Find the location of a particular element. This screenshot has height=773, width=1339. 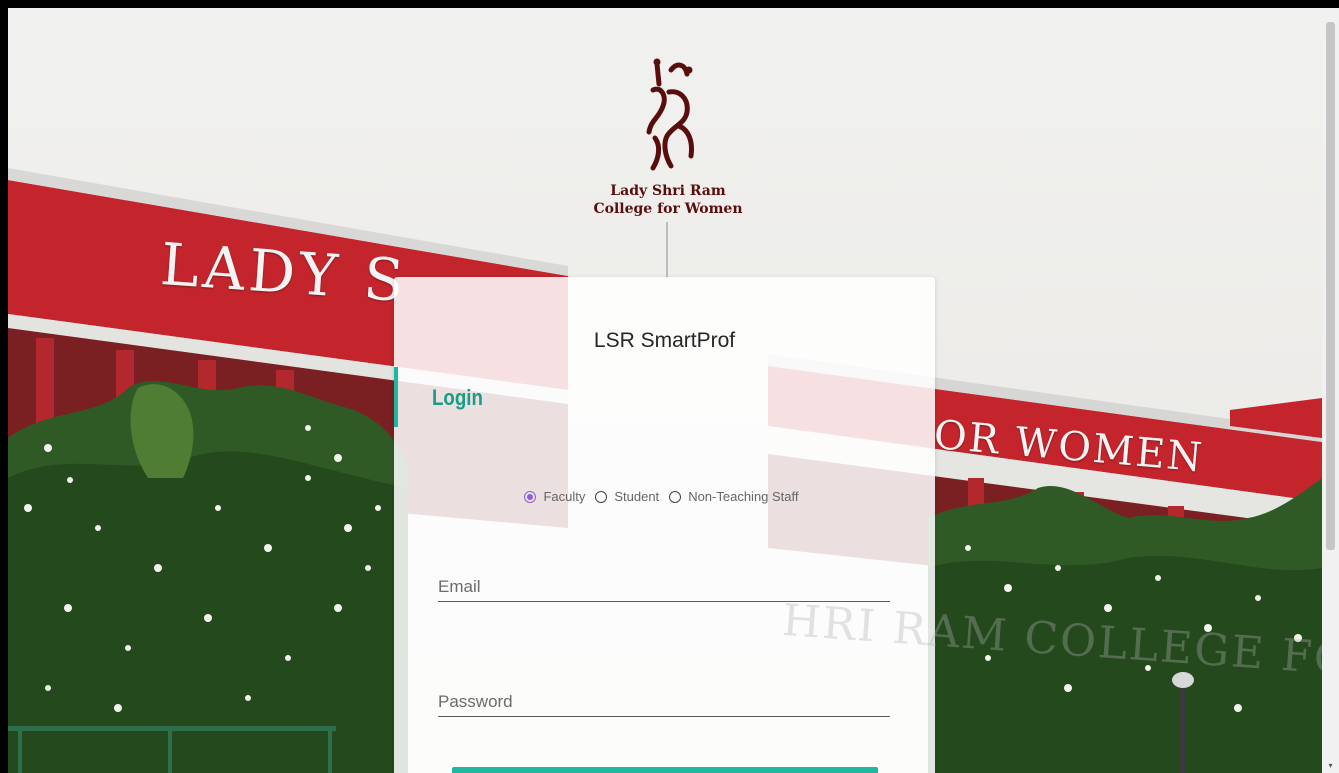

role-radio-faculty is located at coordinates (530, 496).